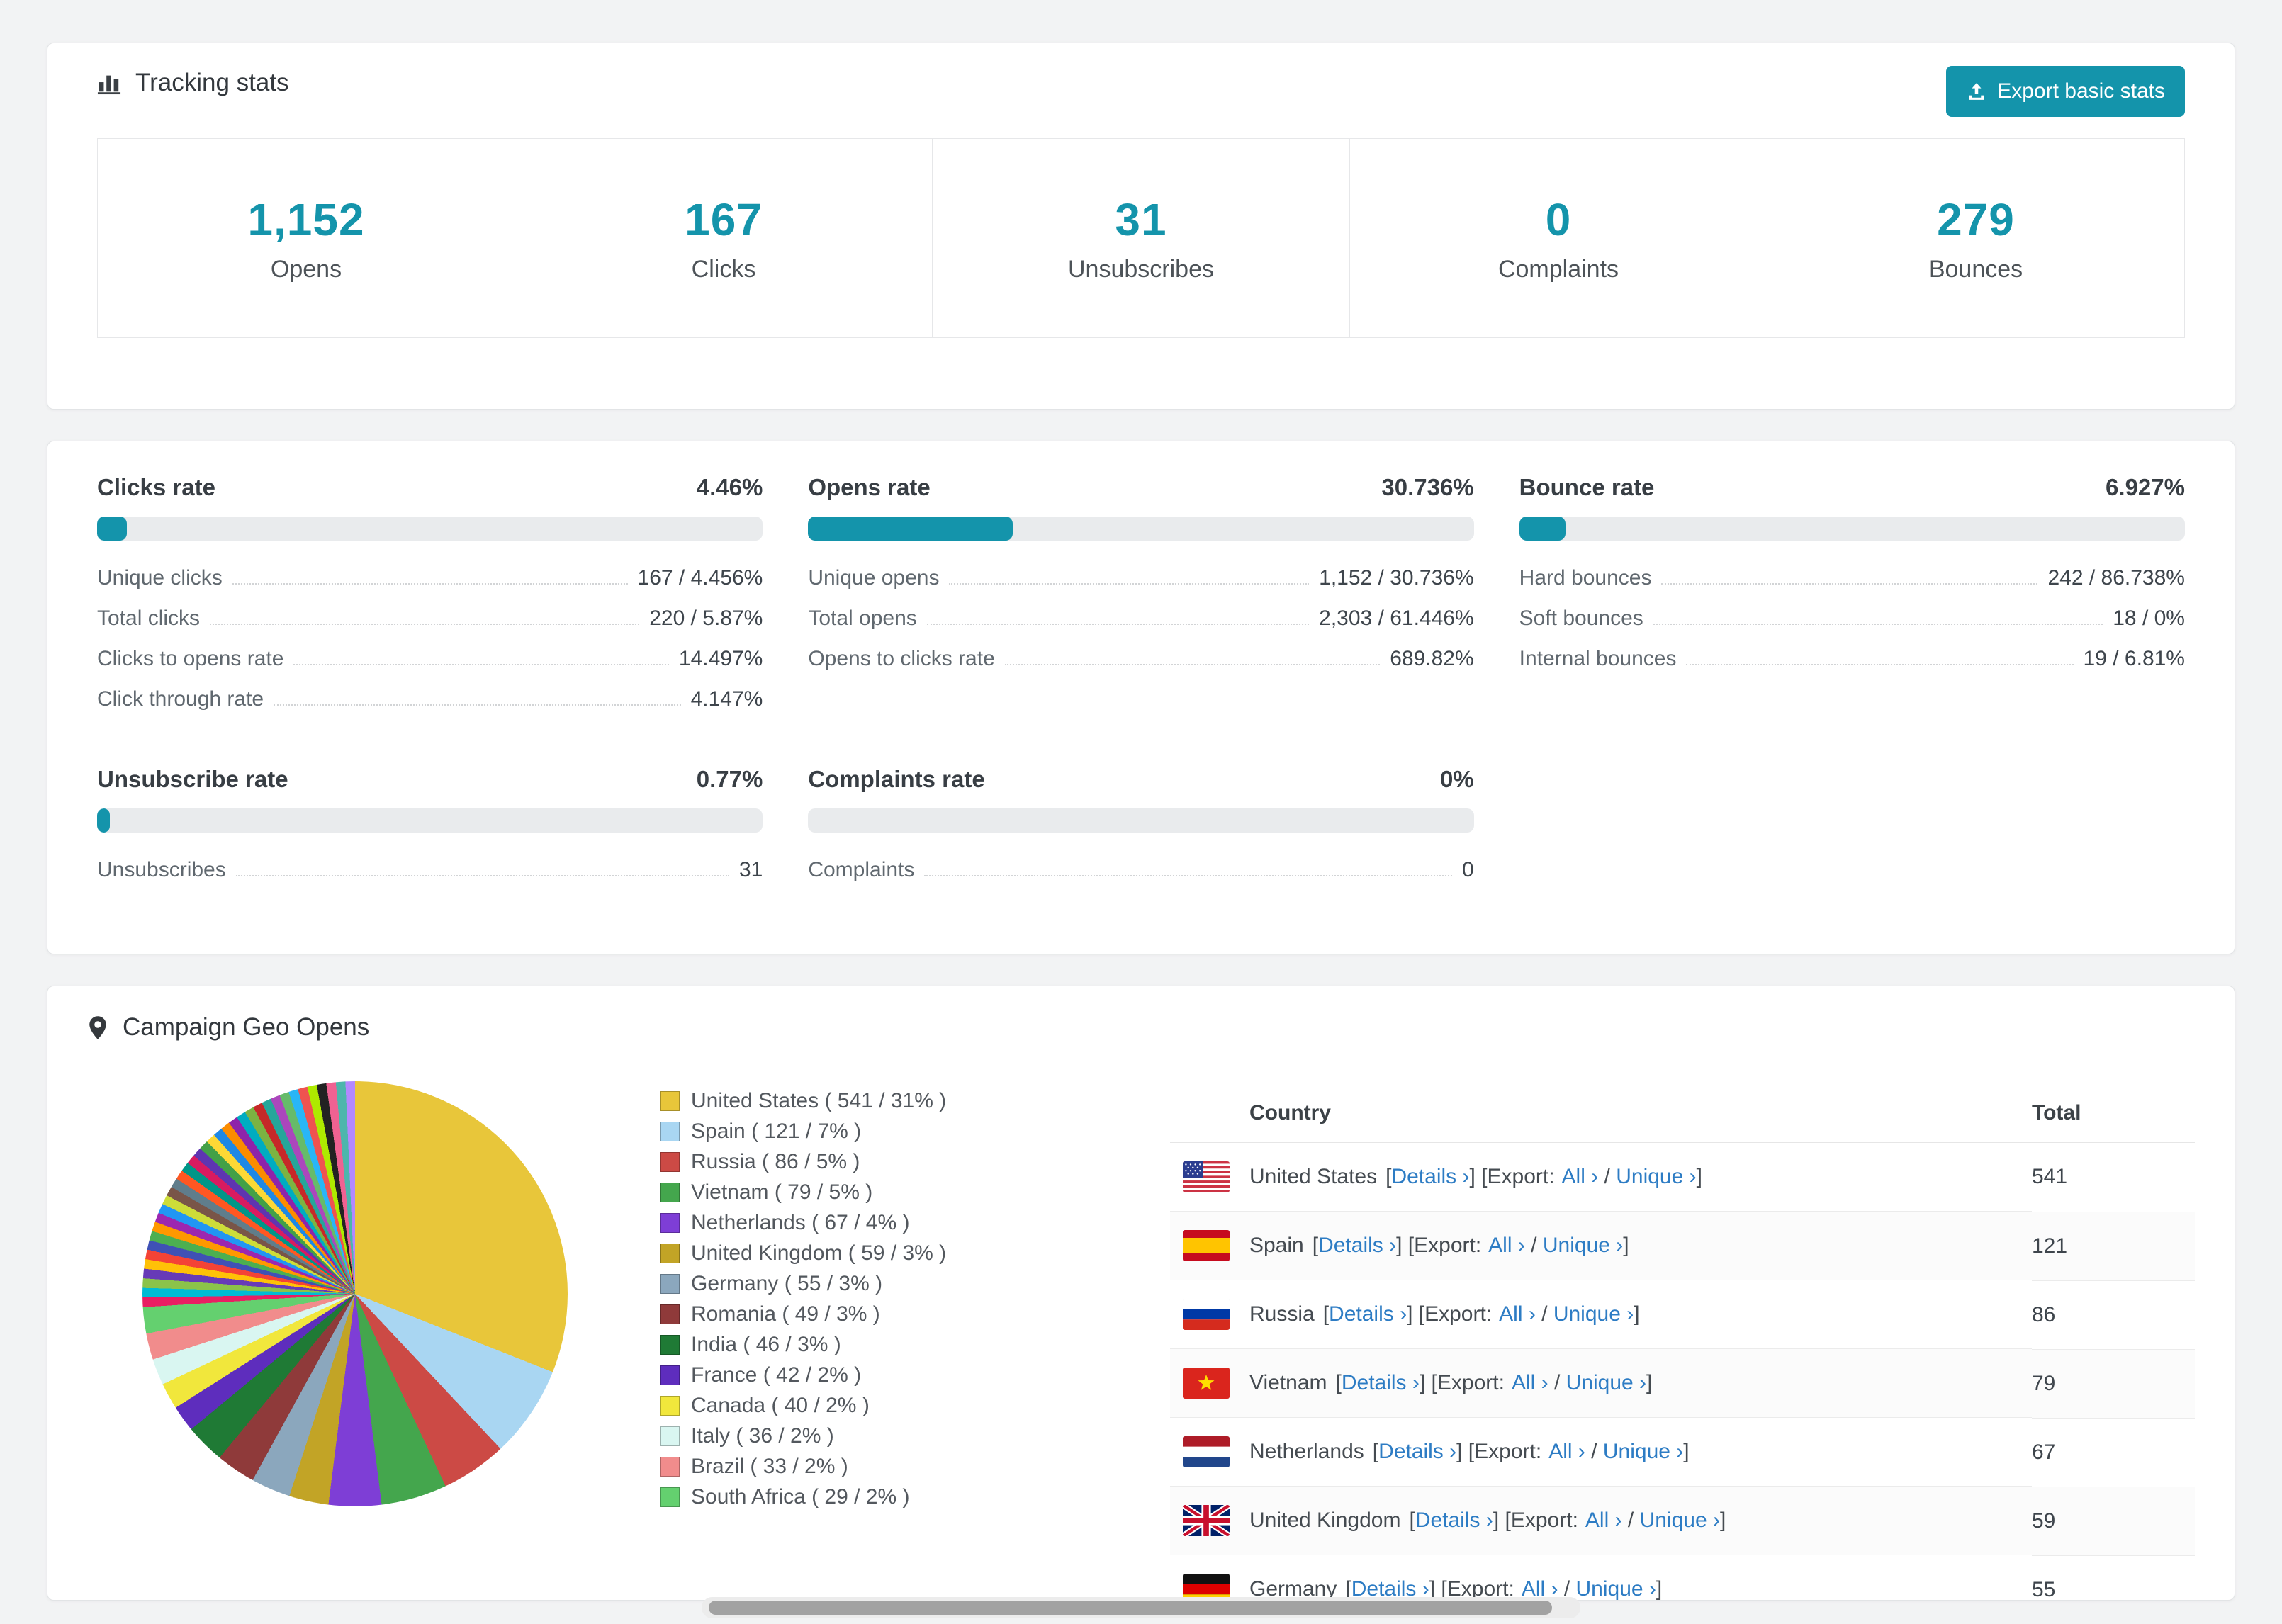 The width and height of the screenshot is (2282, 1624). Describe the element at coordinates (874, 577) in the screenshot. I see `rate-row-label: Unique opens` at that location.